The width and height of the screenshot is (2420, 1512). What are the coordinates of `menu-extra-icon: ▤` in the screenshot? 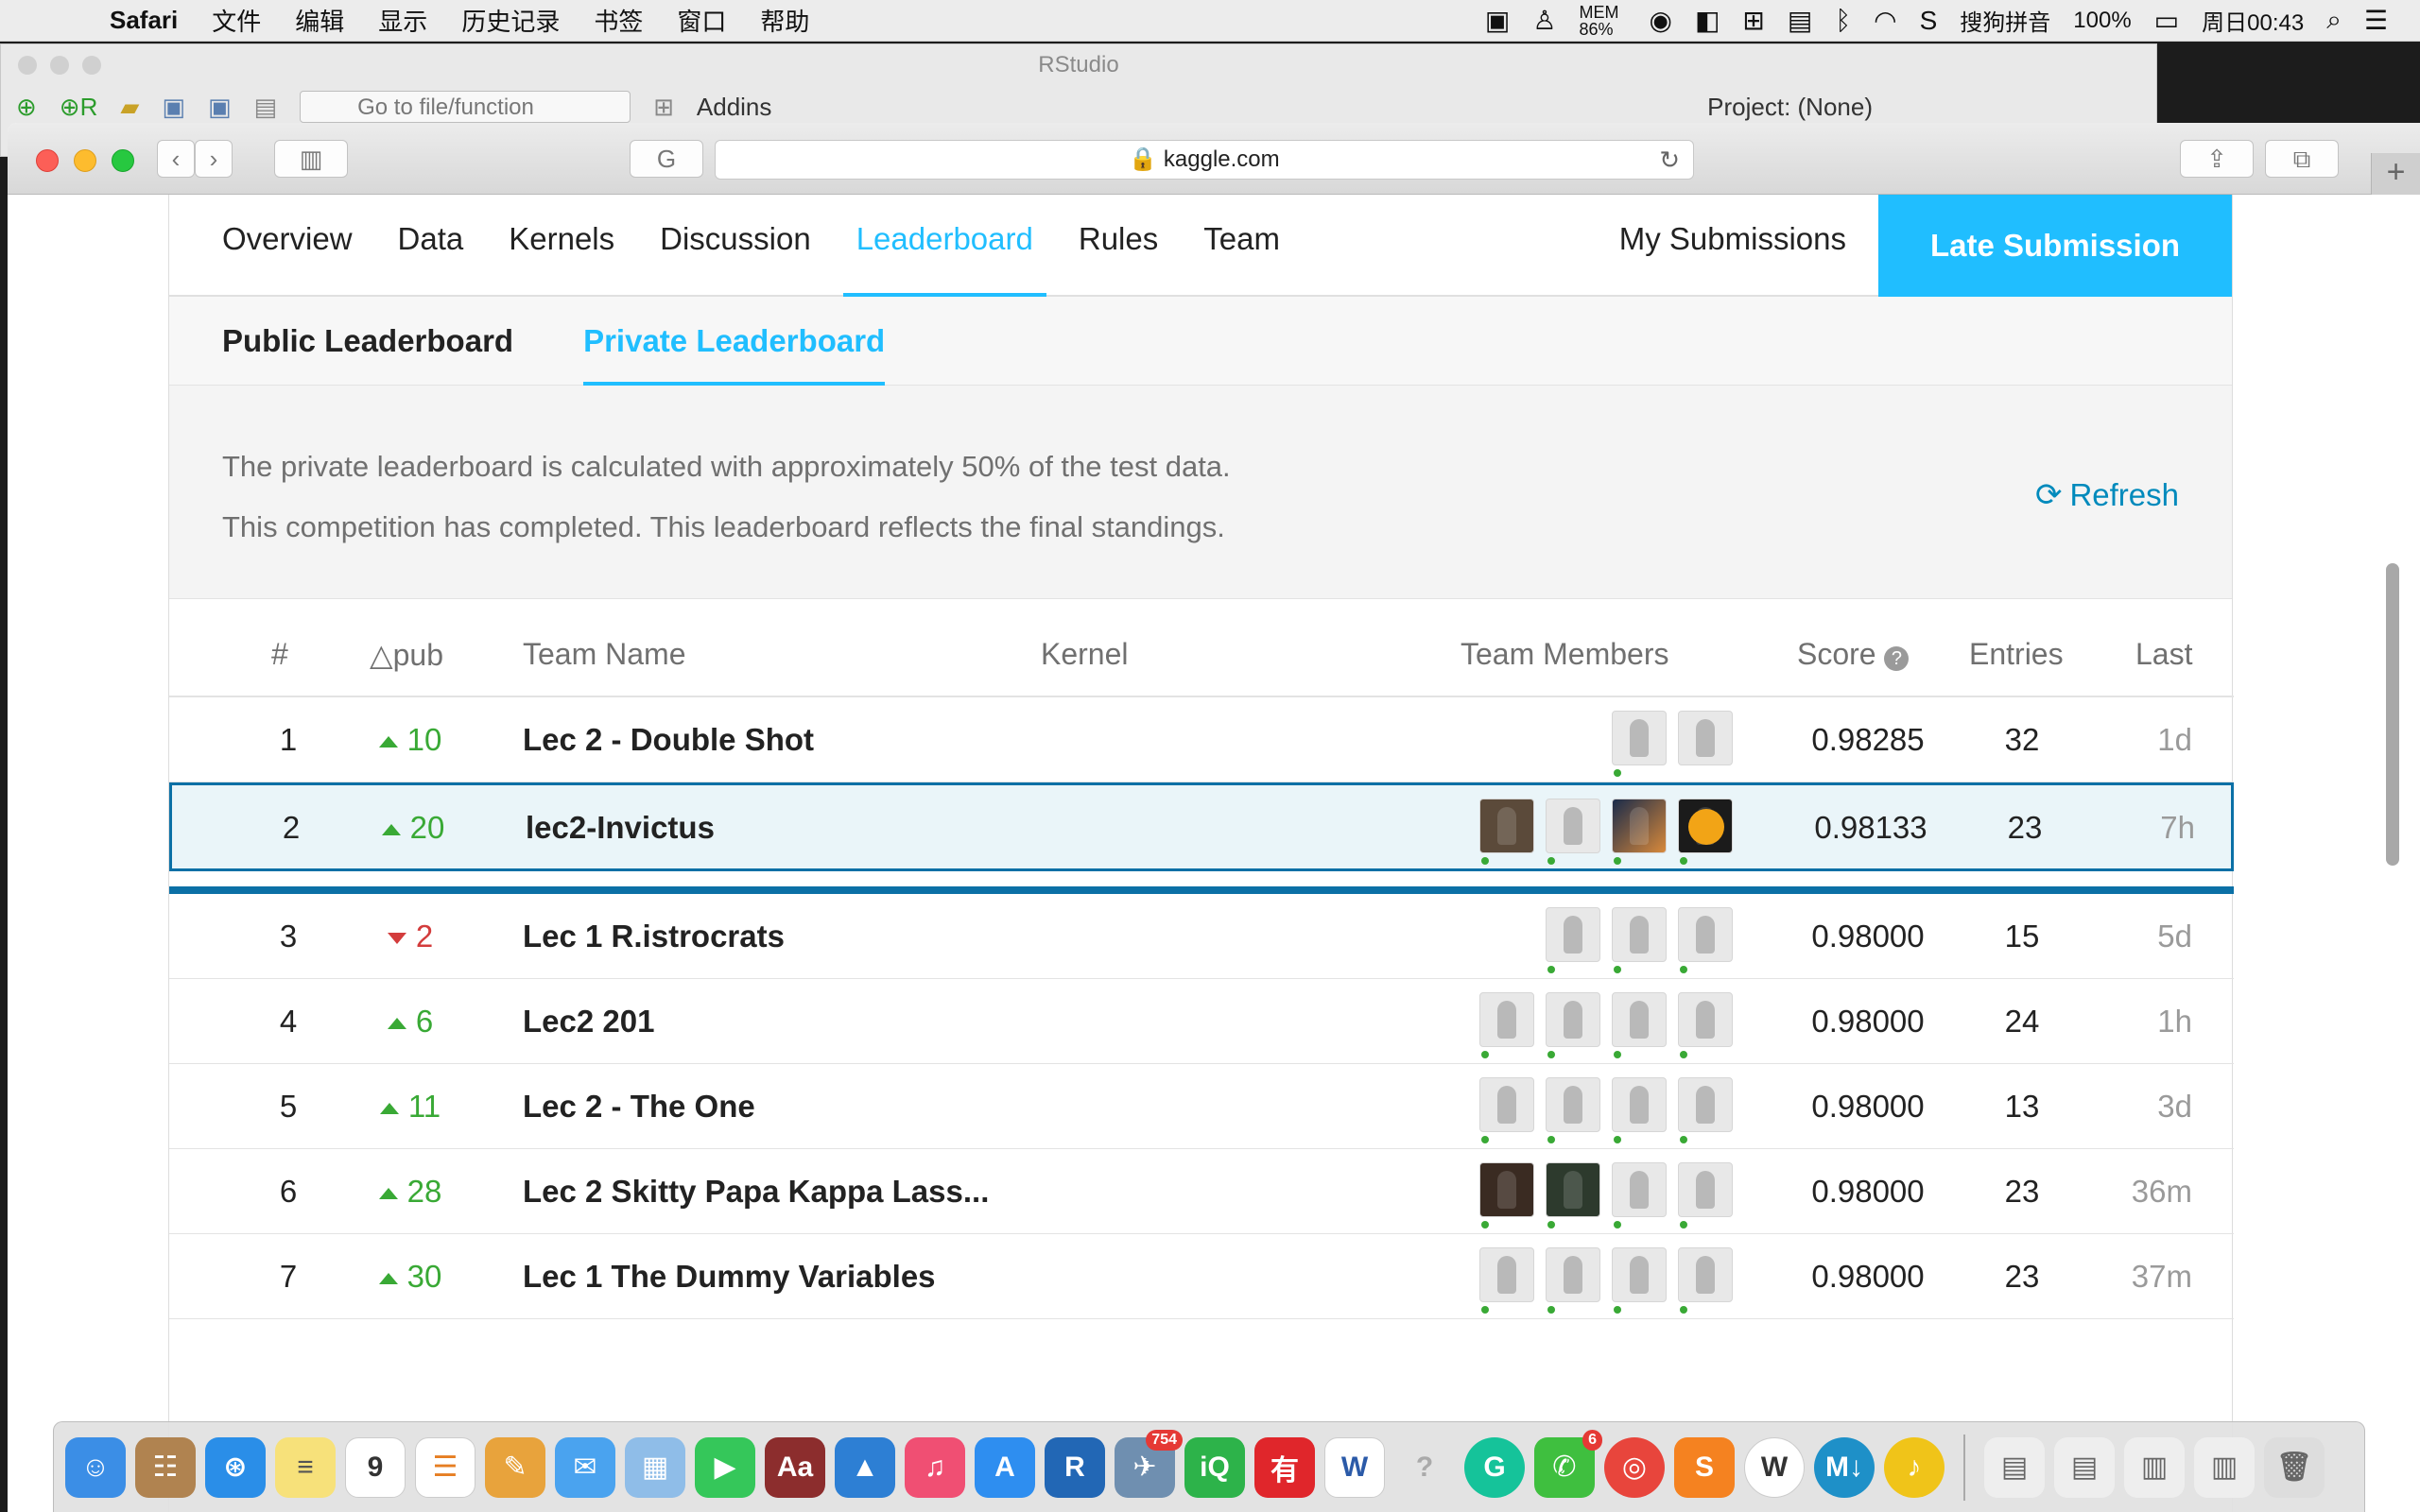 It's located at (1800, 20).